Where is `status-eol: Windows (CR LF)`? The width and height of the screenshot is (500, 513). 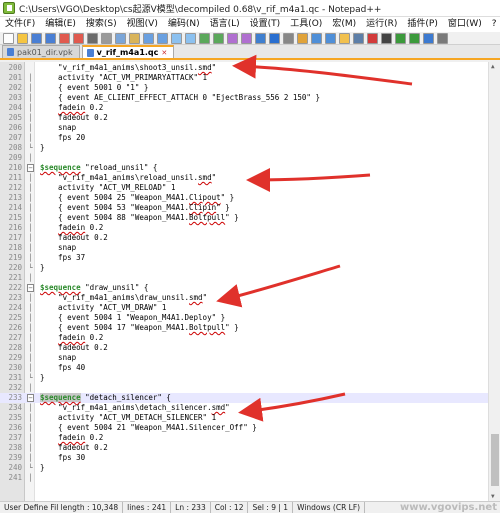
status-eol: Windows (CR LF) is located at coordinates (329, 507).